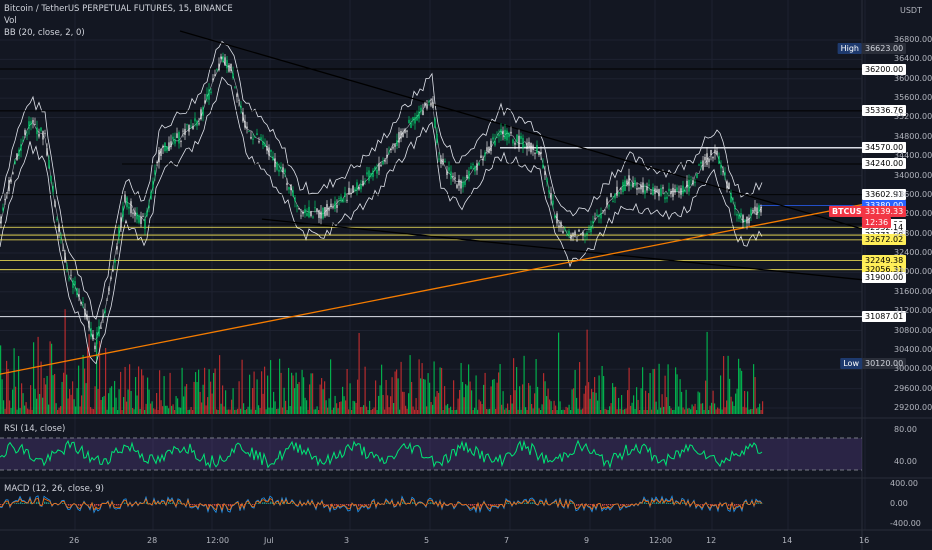 The width and height of the screenshot is (932, 550). Describe the element at coordinates (44, 33) in the screenshot. I see `bb-legend: BB (20, close, 2, 0)` at that location.